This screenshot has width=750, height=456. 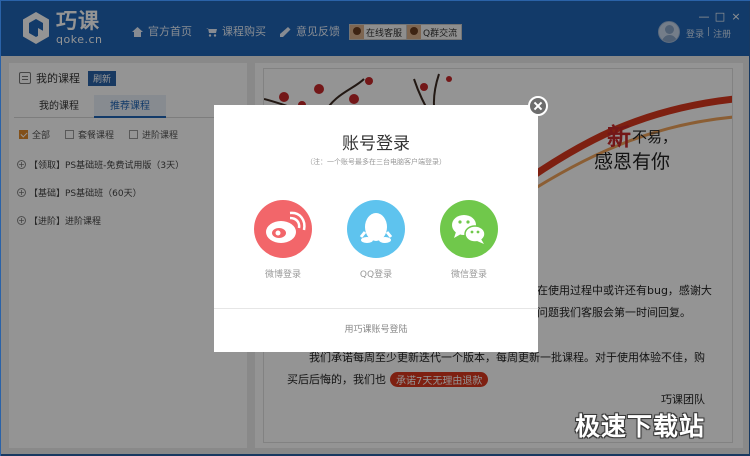 I want to click on dialog-close-button, so click(x=538, y=106).